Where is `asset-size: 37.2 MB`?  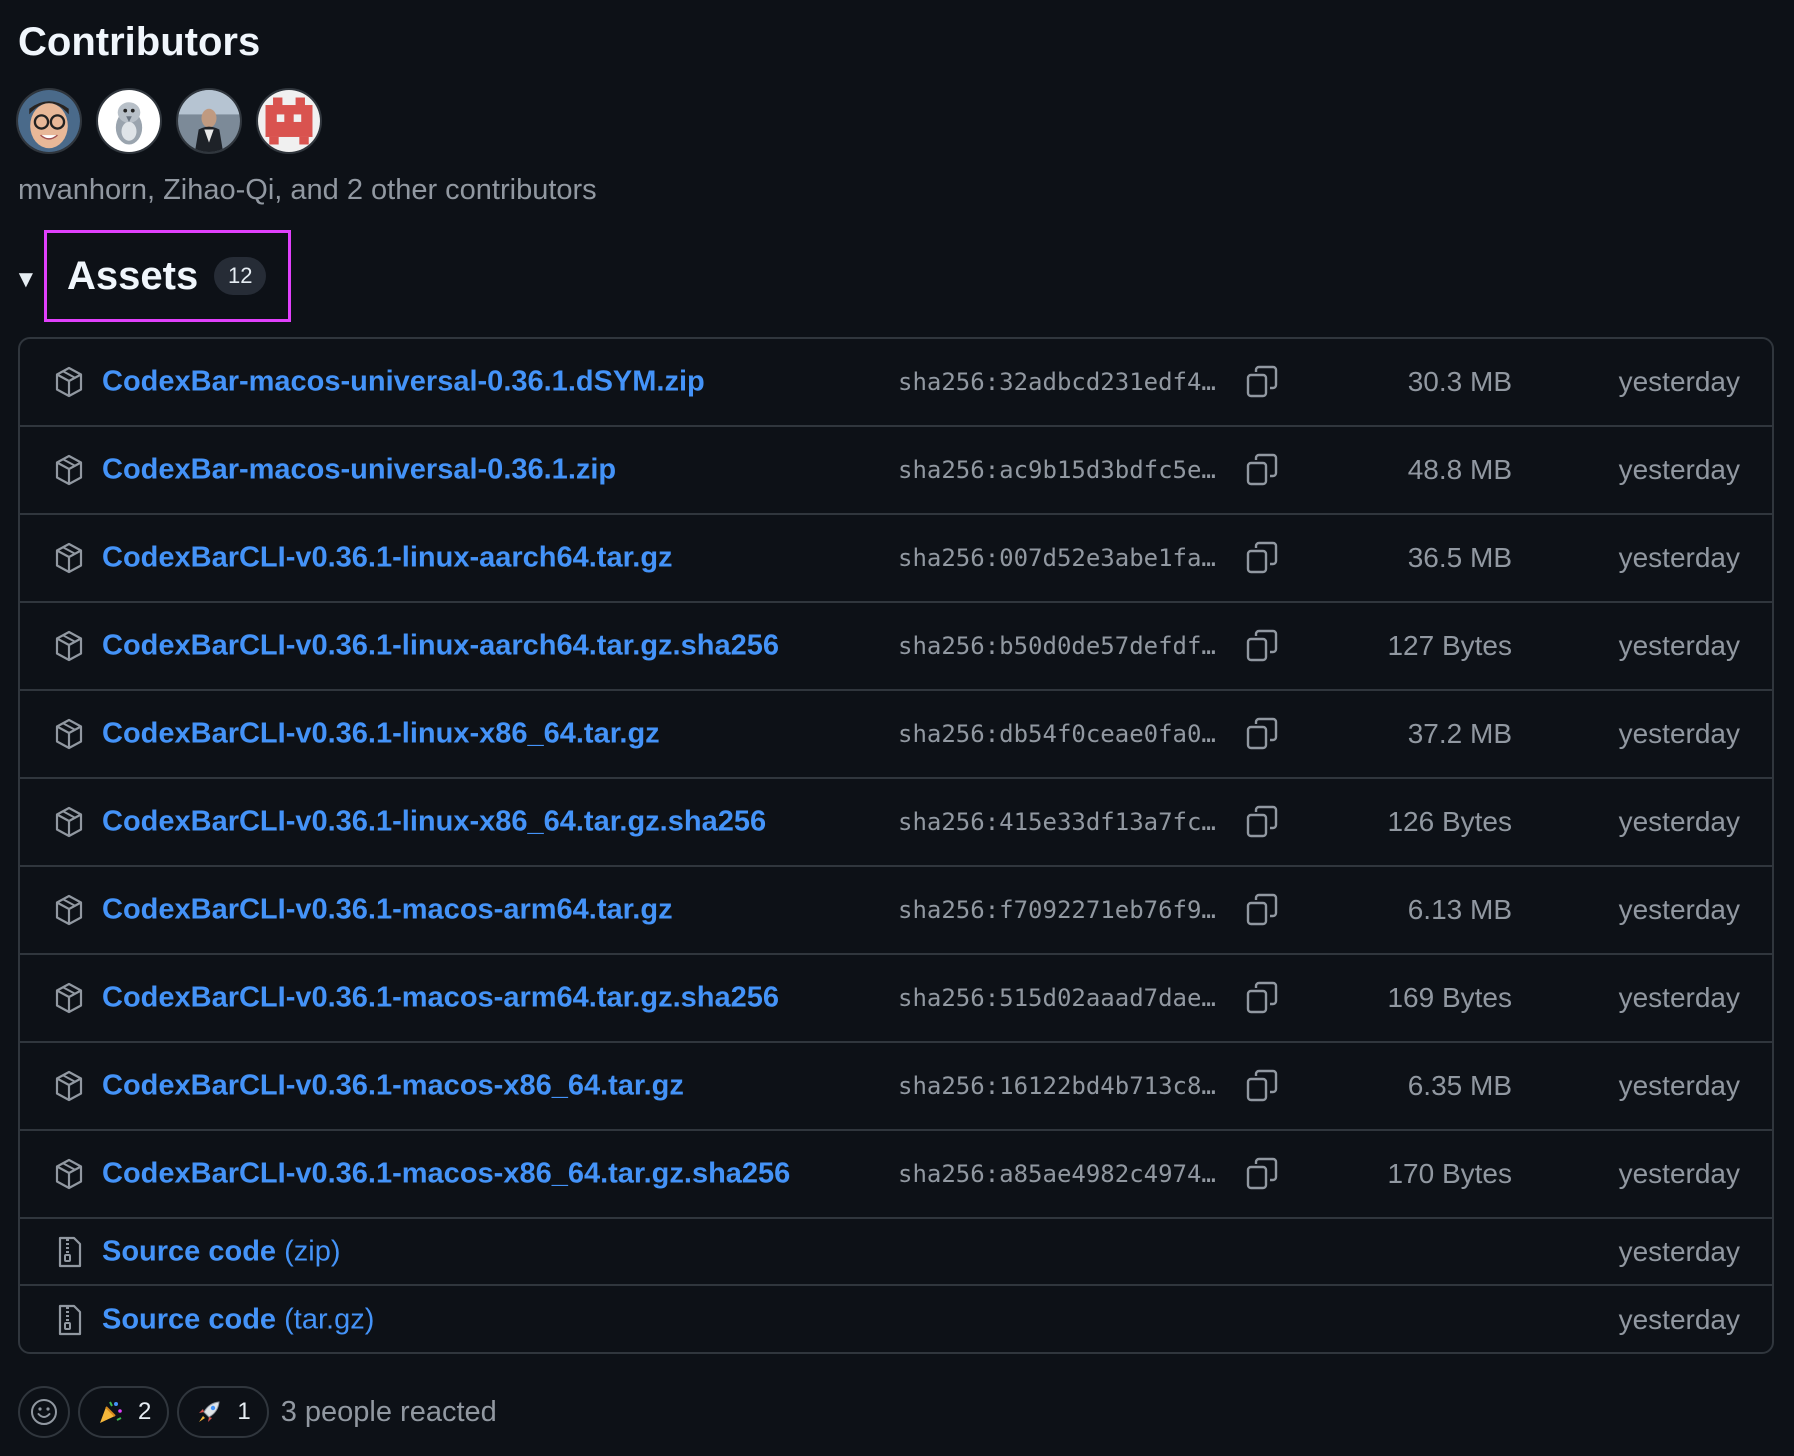
asset-size: 37.2 MB is located at coordinates (1459, 733).